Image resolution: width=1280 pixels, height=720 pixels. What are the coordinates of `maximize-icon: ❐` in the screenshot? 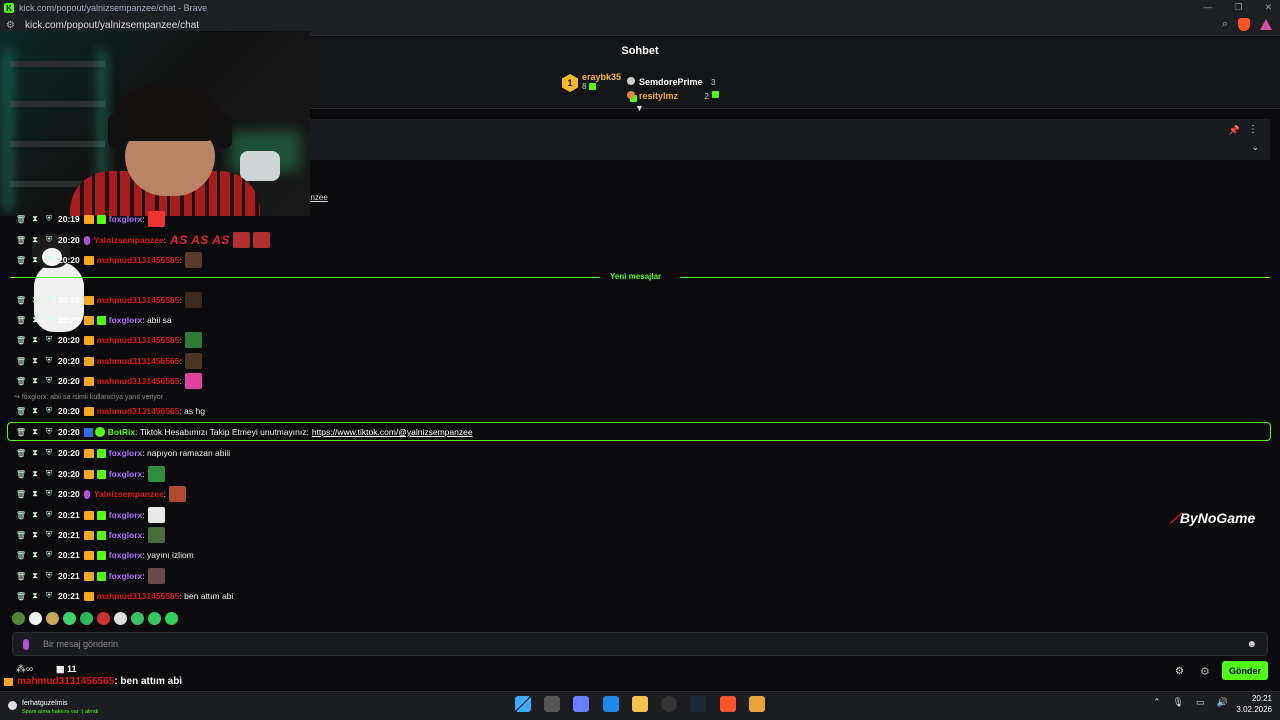 It's located at (1238, 7).